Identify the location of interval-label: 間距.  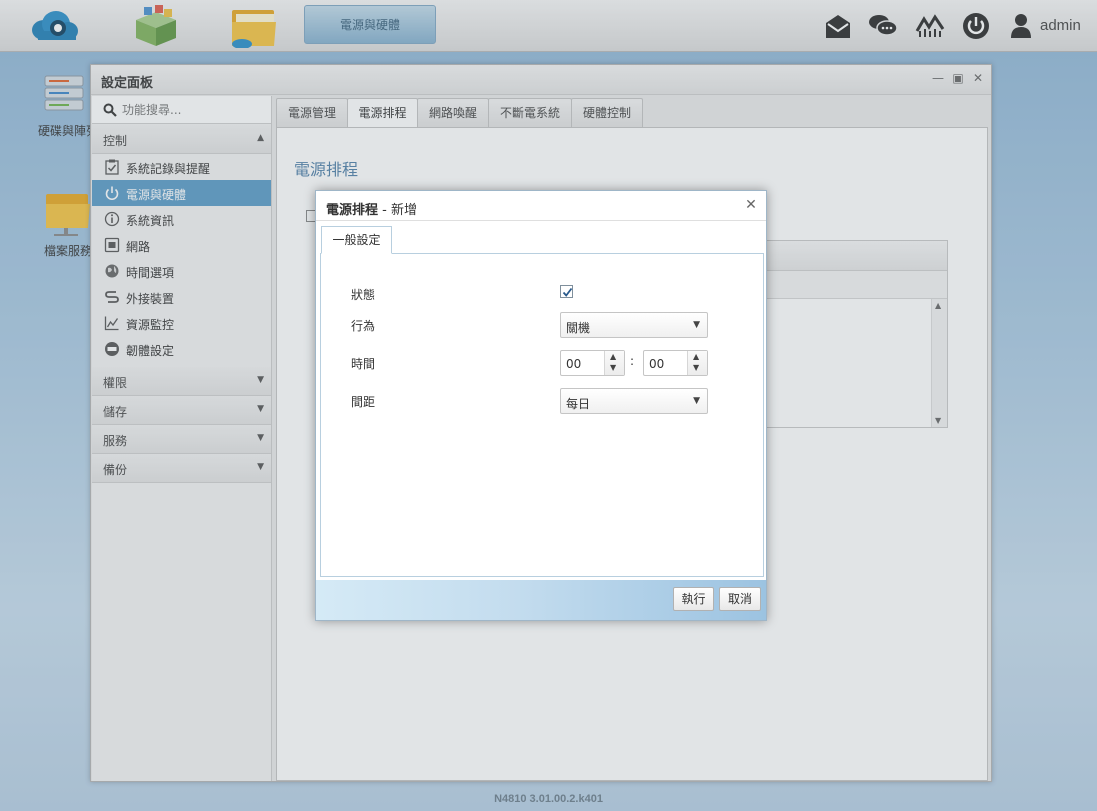
(363, 402).